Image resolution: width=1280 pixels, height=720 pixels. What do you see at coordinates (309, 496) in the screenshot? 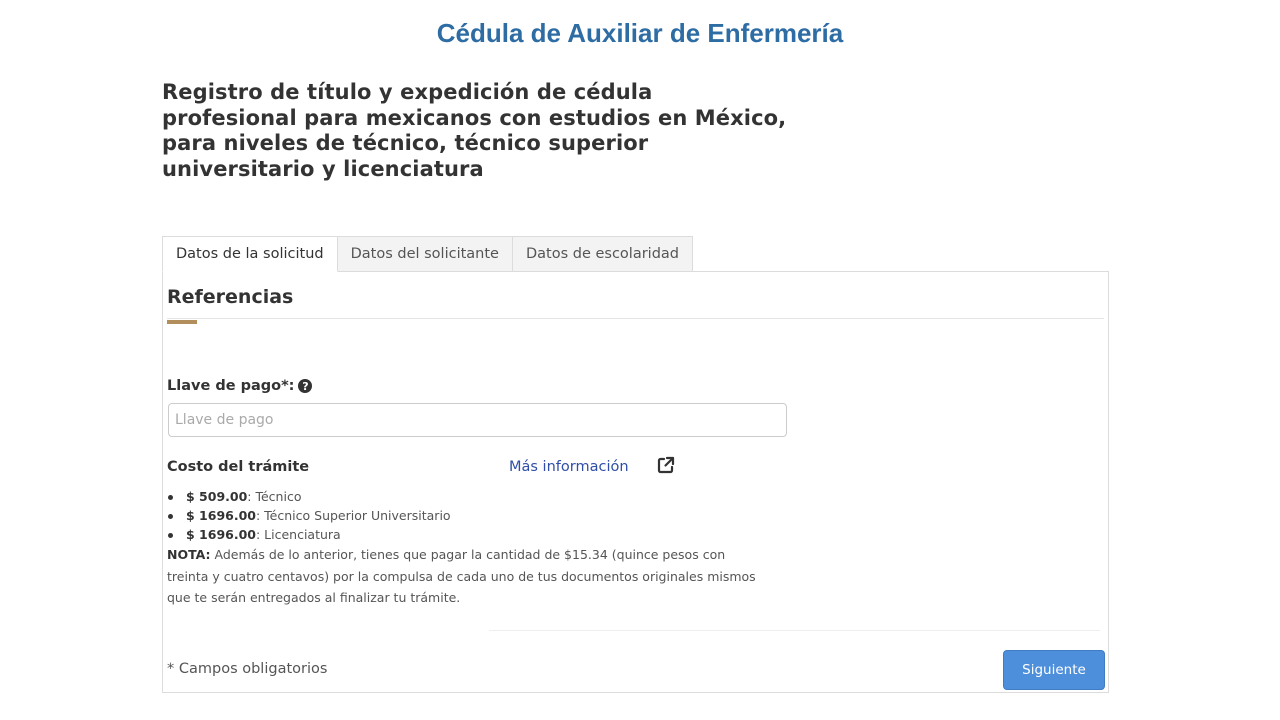
I see `price-item: $ 509.00: Técnico` at bounding box center [309, 496].